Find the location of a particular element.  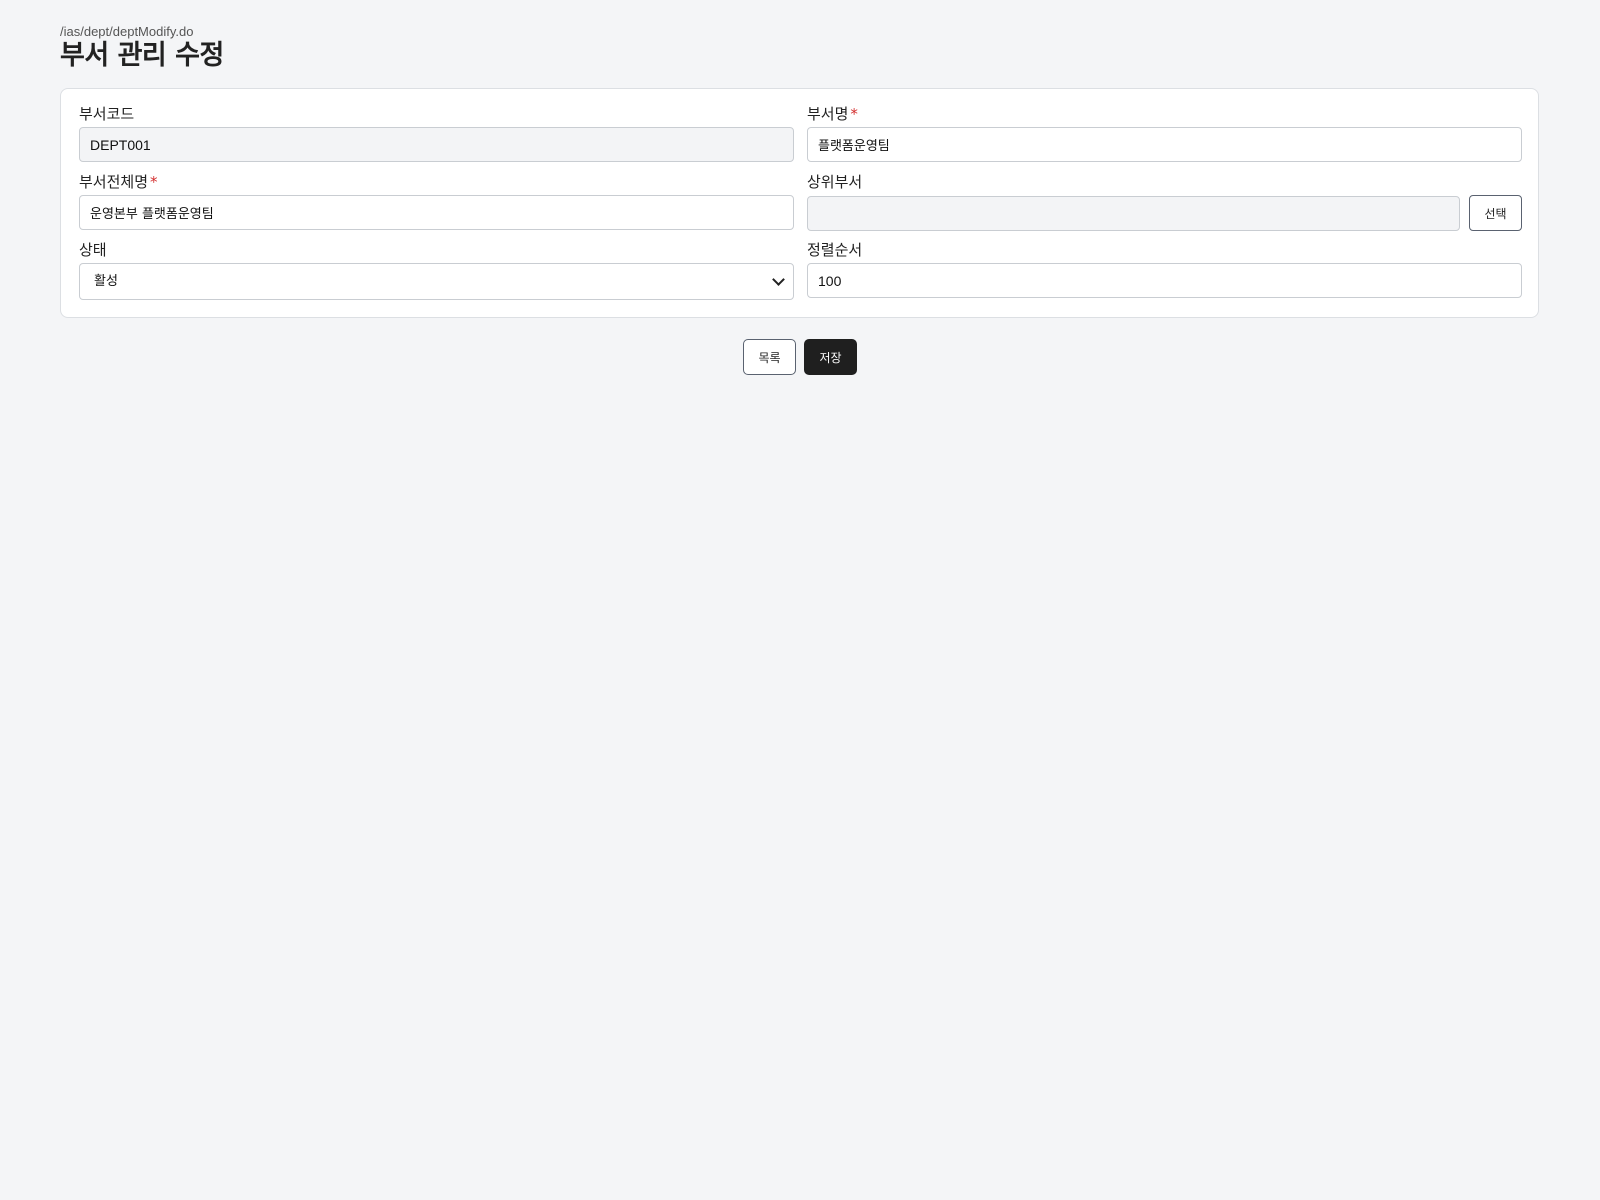

sort-order-label: 정렬순서 is located at coordinates (1164, 250).